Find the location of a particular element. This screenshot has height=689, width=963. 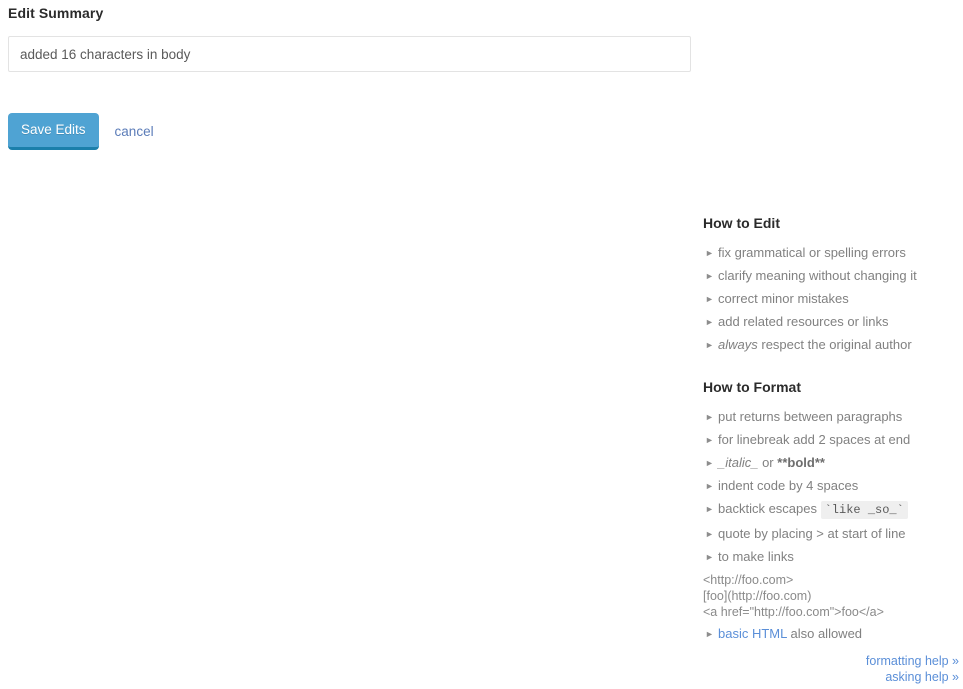

list-item: ► always respect the original author is located at coordinates (831, 344).